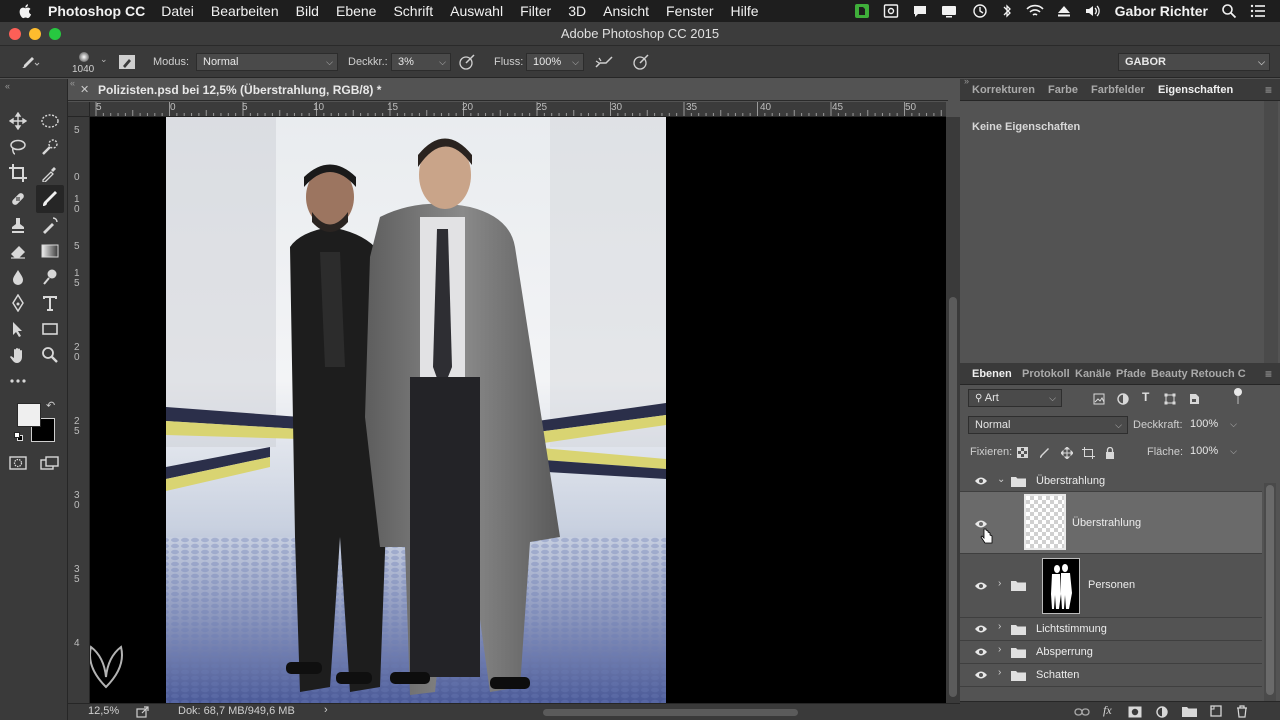 The width and height of the screenshot is (1280, 720). What do you see at coordinates (1111, 523) in the screenshot?
I see `layer-row-ueberstrahlung: Überstrahlung` at bounding box center [1111, 523].